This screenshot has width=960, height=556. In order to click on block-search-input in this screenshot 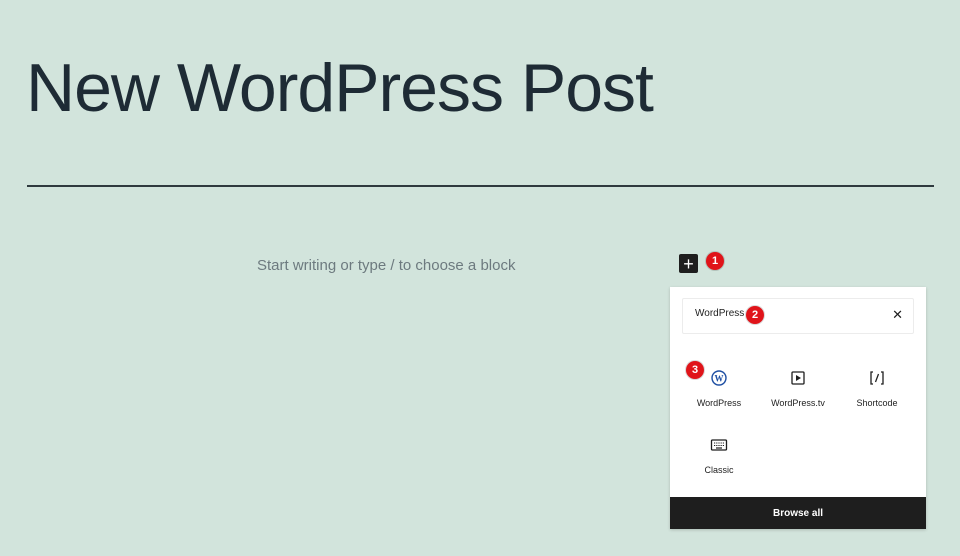, I will do `click(775, 313)`.